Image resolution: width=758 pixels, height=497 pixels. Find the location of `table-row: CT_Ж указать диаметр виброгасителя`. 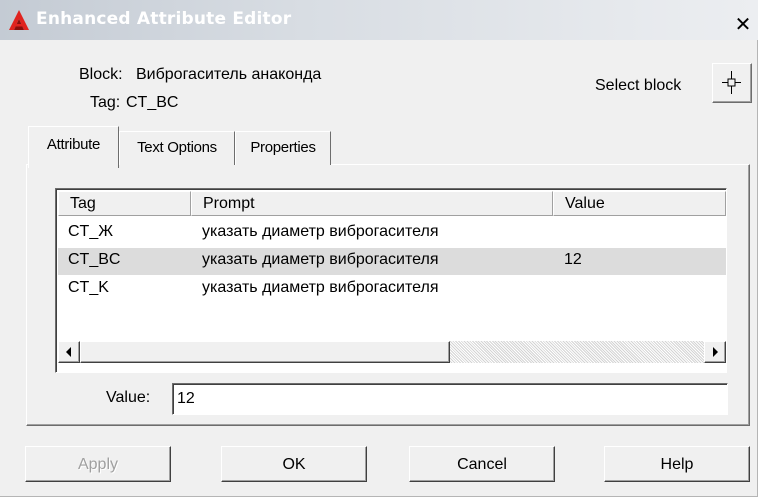

table-row: CT_Ж указать диаметр виброгасителя is located at coordinates (392, 233).